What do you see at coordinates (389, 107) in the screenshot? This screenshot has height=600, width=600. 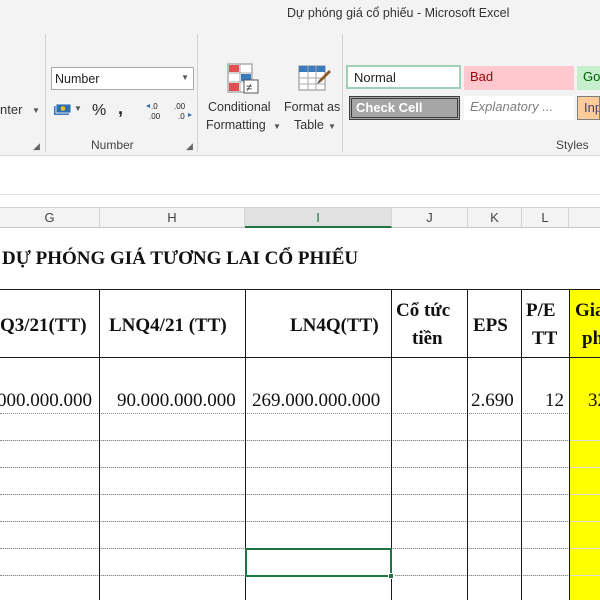 I see `style-check-cell-label: Check Cell` at bounding box center [389, 107].